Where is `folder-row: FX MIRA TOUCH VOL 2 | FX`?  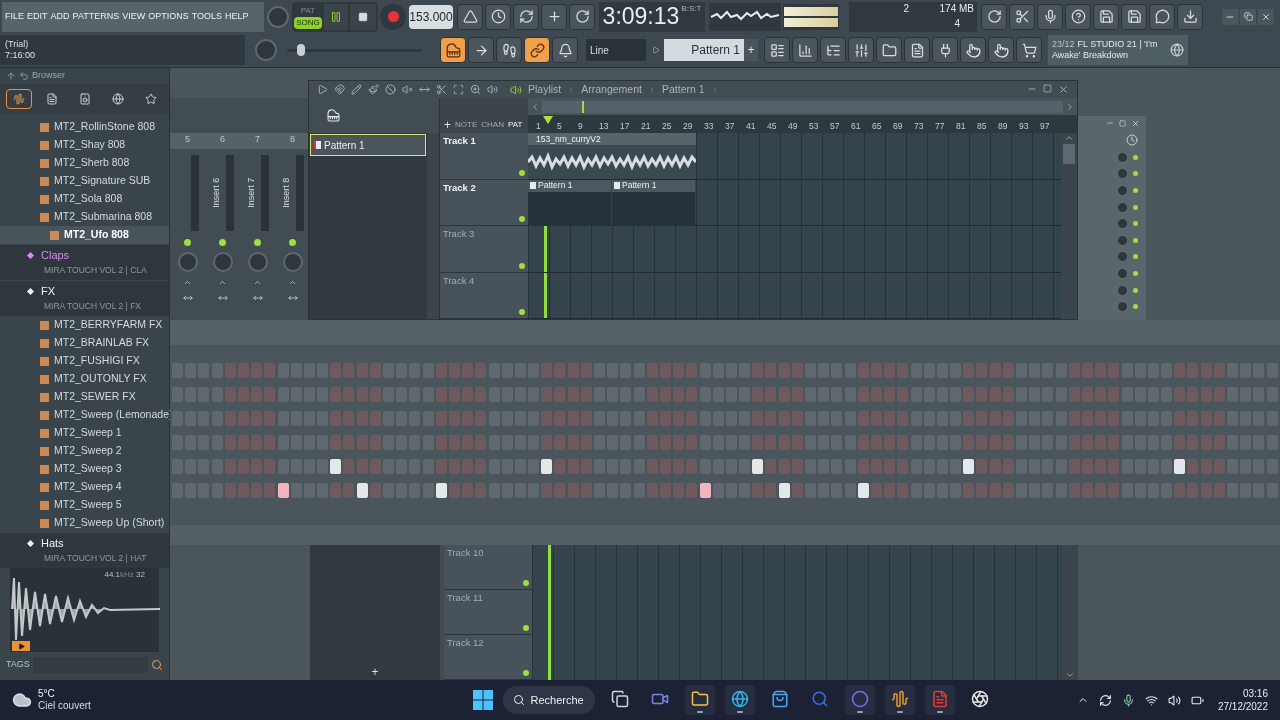 folder-row: FX MIRA TOUCH VOL 2 | FX is located at coordinates (84, 298).